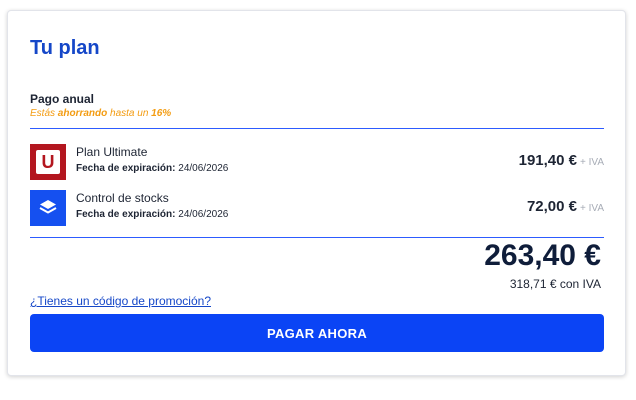 The width and height of the screenshot is (636, 400). Describe the element at coordinates (542, 255) in the screenshot. I see `total-amount: 263,40 €` at that location.